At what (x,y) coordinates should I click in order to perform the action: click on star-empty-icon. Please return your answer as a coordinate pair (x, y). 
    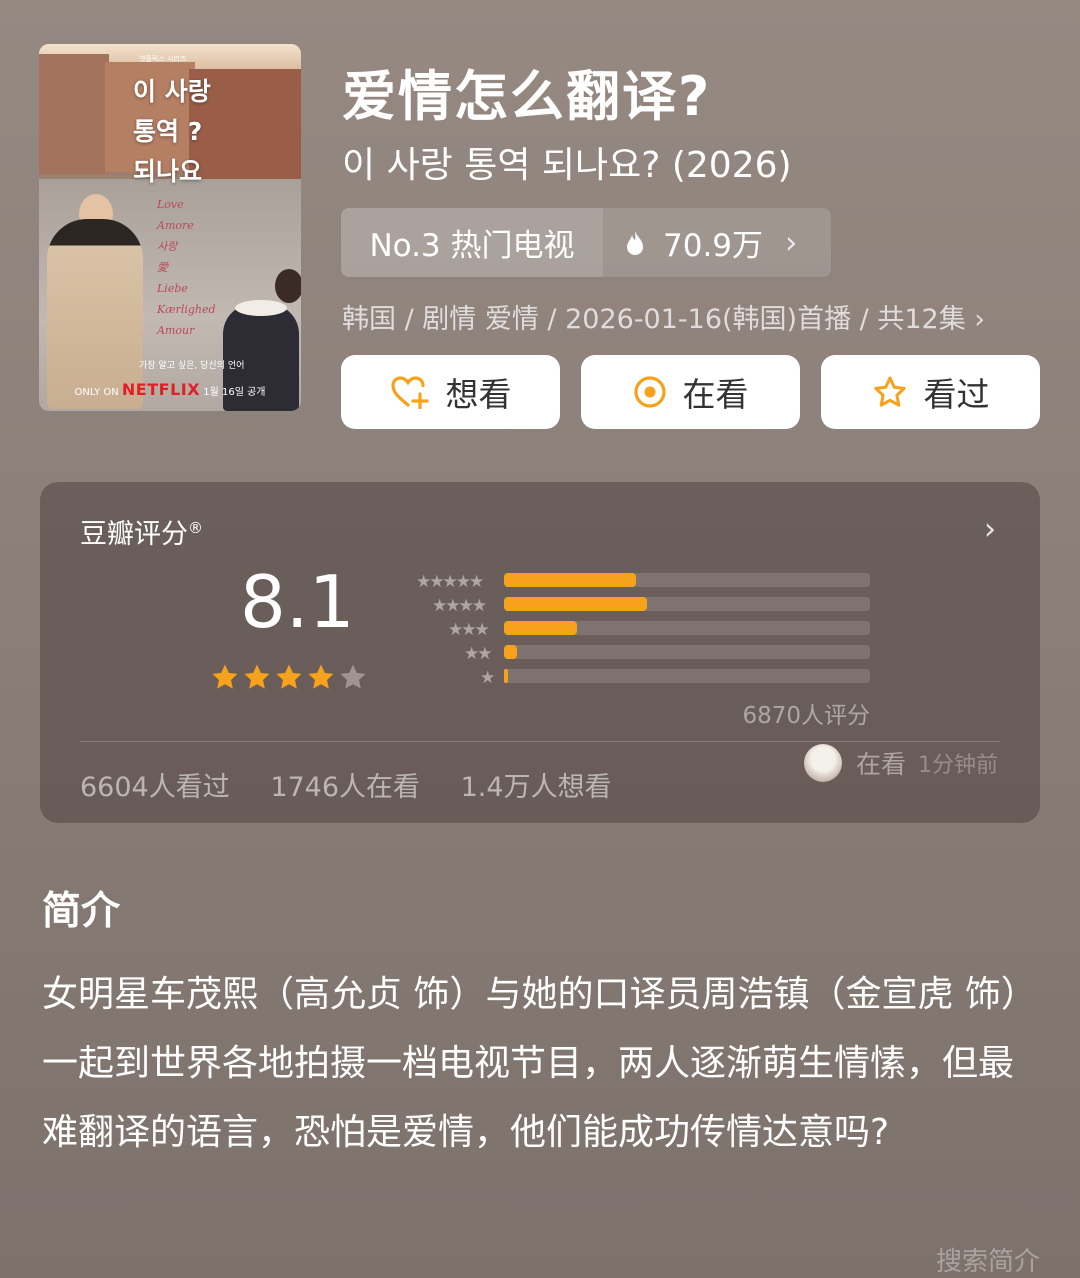
    Looking at the image, I should click on (353, 676).